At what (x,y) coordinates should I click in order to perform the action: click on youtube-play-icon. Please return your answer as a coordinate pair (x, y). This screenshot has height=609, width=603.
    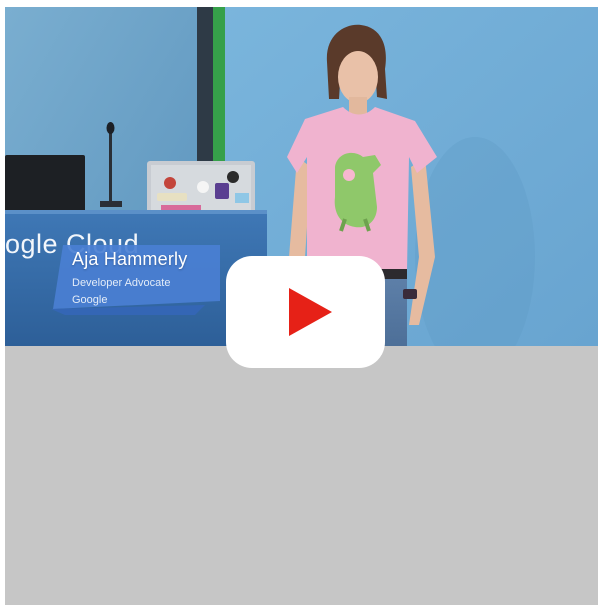
    Looking at the image, I should click on (305, 312).